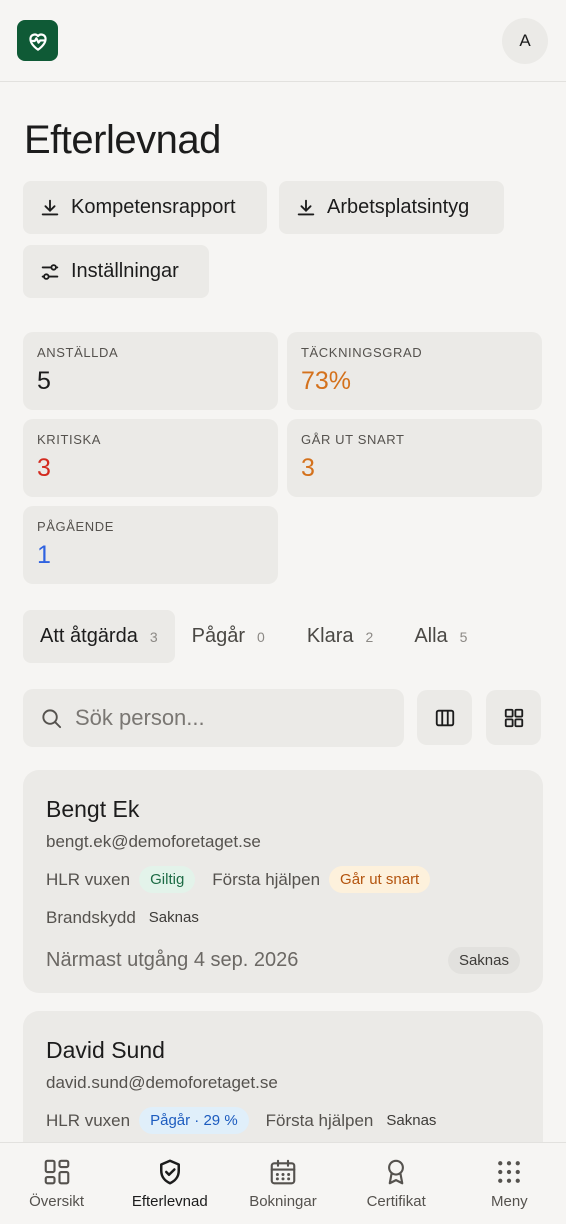 Image resolution: width=566 pixels, height=1224 pixels. Describe the element at coordinates (509, 1201) in the screenshot. I see `nav-label: Meny` at that location.